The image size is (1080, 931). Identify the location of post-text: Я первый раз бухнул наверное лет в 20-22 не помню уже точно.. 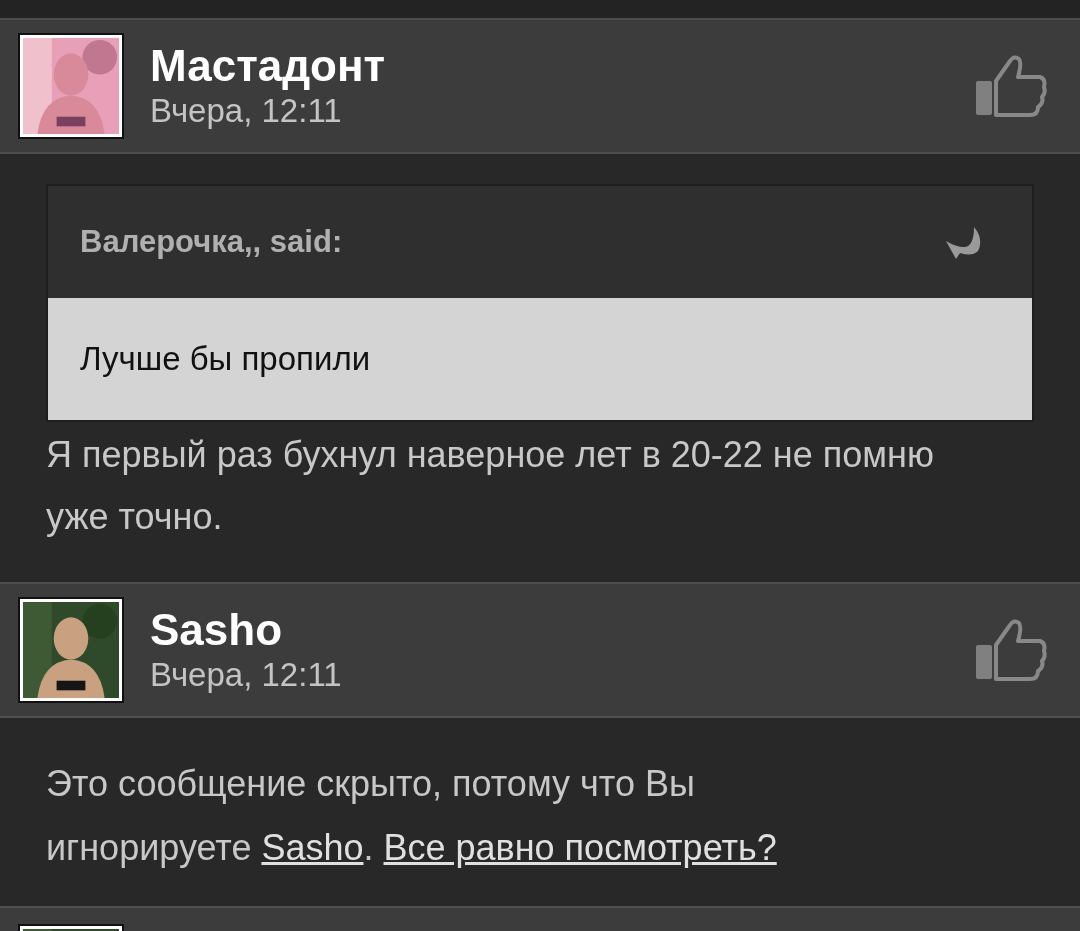
(490, 486).